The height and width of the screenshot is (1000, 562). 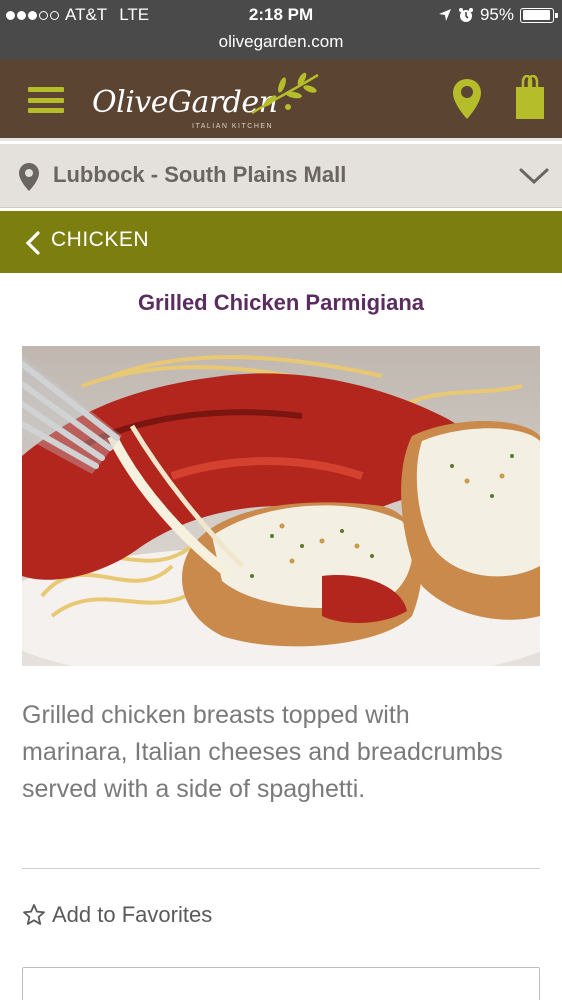 What do you see at coordinates (285, 93) in the screenshot?
I see `olive-branch-icon` at bounding box center [285, 93].